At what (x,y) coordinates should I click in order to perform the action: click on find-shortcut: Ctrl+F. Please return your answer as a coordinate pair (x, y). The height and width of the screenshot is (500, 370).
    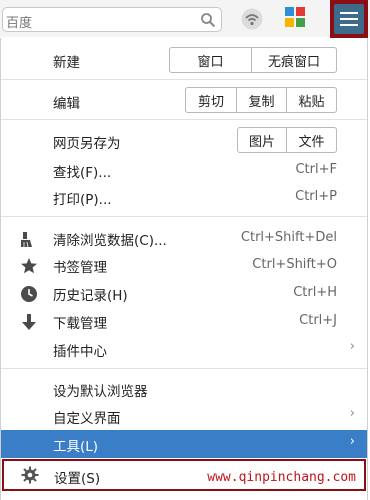
    Looking at the image, I should click on (316, 169).